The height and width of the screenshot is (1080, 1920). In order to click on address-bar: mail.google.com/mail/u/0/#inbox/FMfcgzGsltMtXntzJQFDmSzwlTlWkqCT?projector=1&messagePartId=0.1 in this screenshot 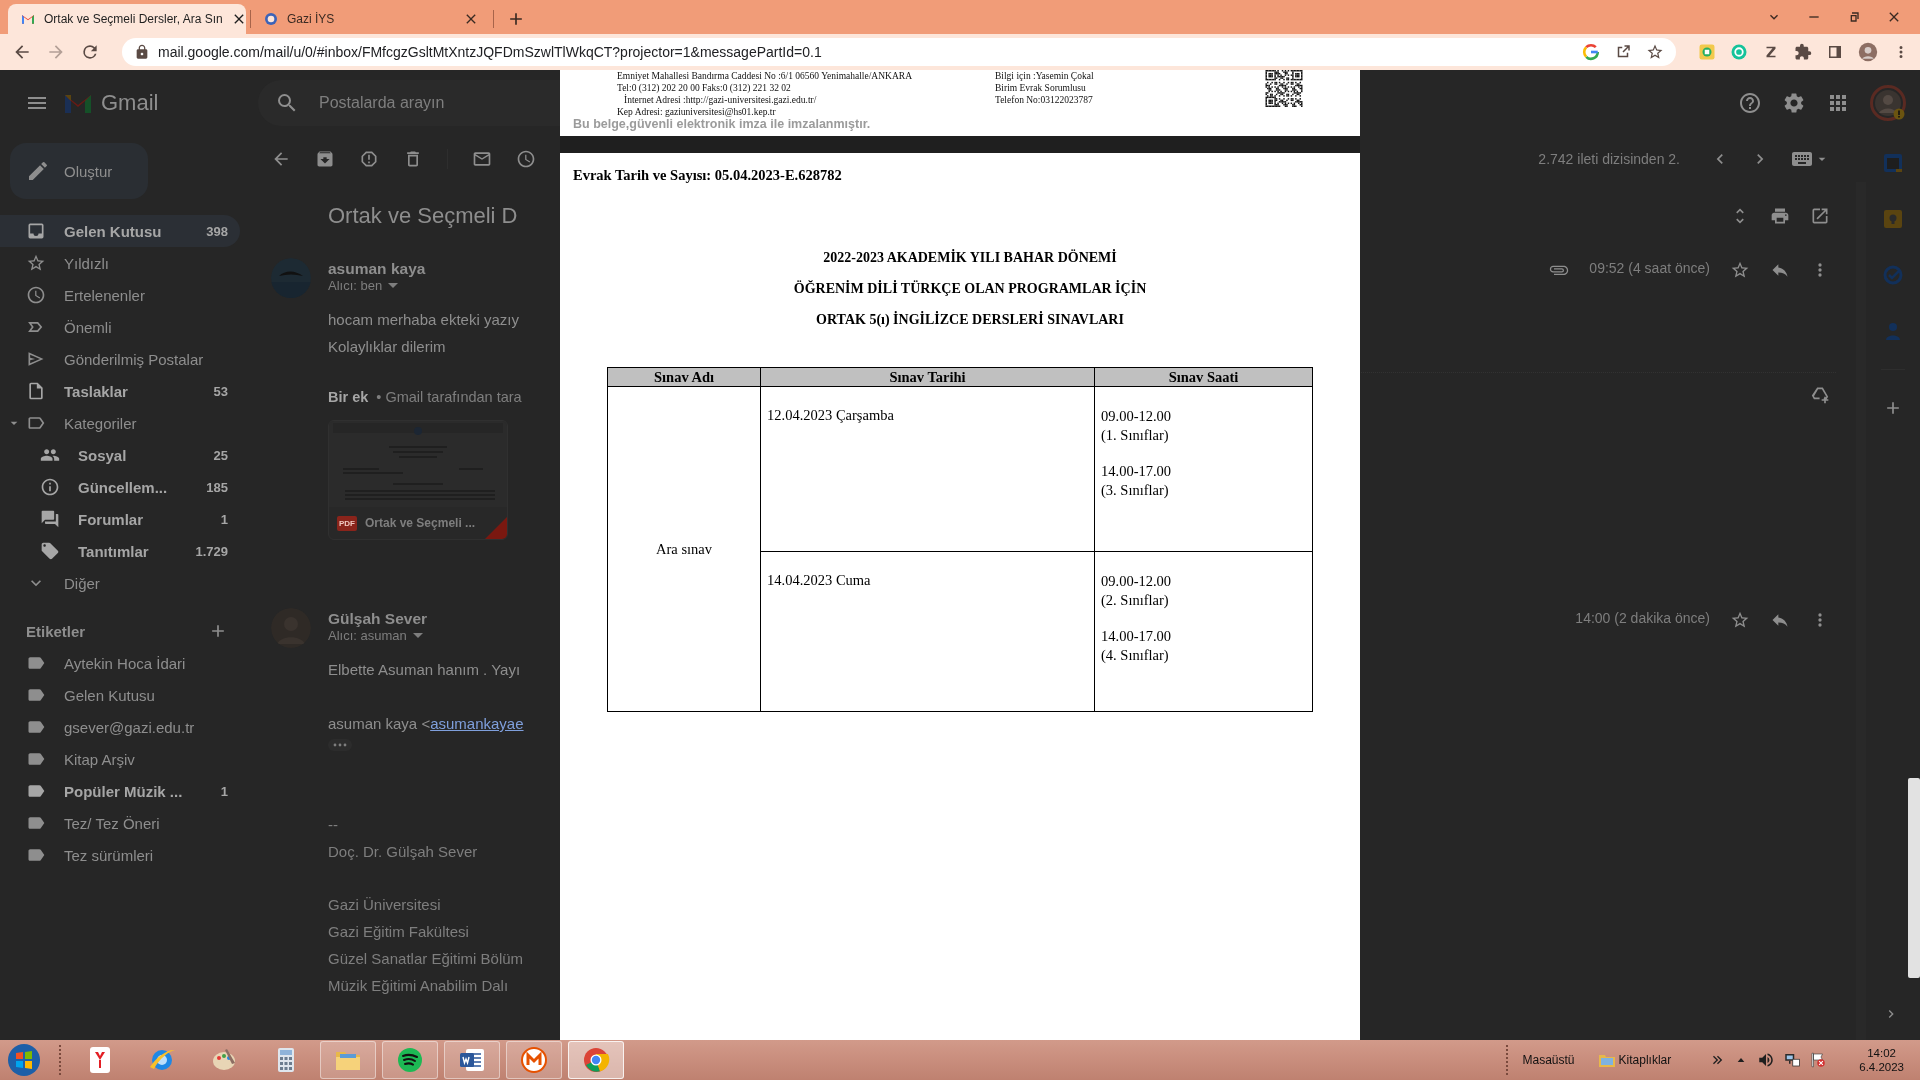, I will do `click(899, 52)`.